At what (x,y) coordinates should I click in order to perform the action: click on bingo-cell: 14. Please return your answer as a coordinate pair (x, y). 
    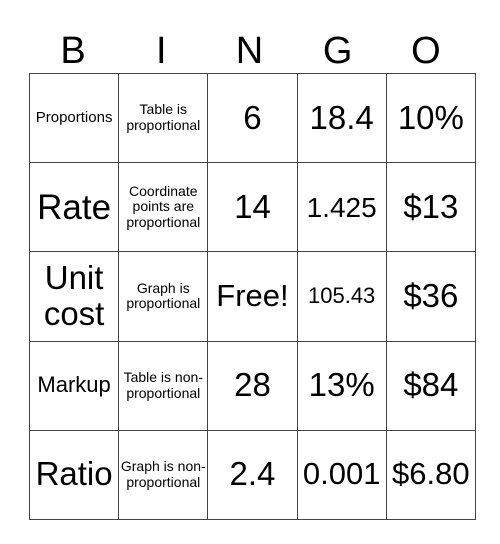
    Looking at the image, I should click on (252, 207).